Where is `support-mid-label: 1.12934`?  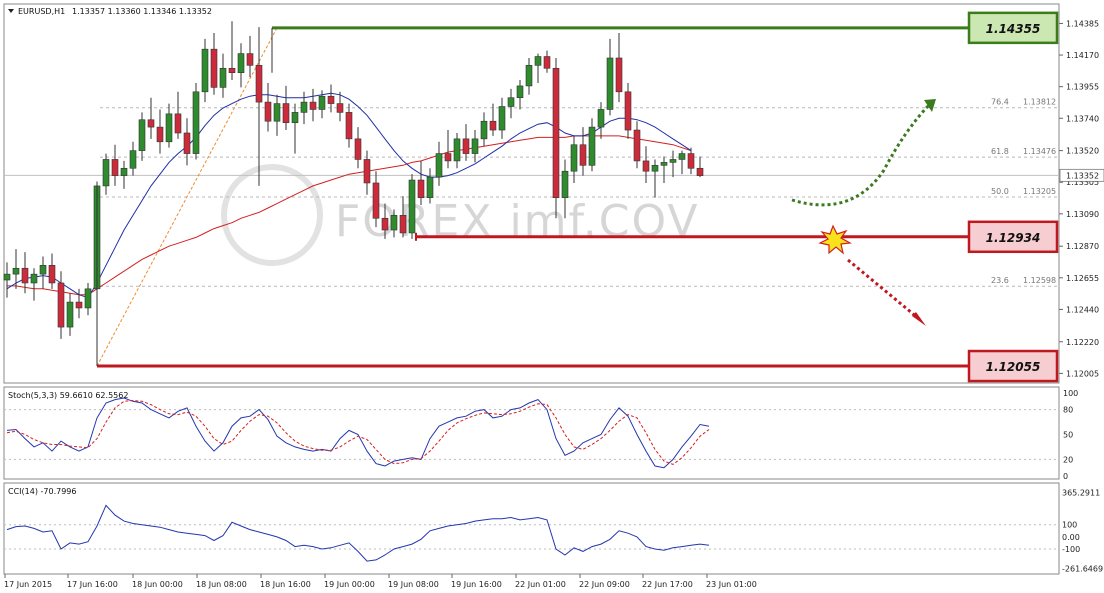
support-mid-label: 1.12934 is located at coordinates (1013, 238).